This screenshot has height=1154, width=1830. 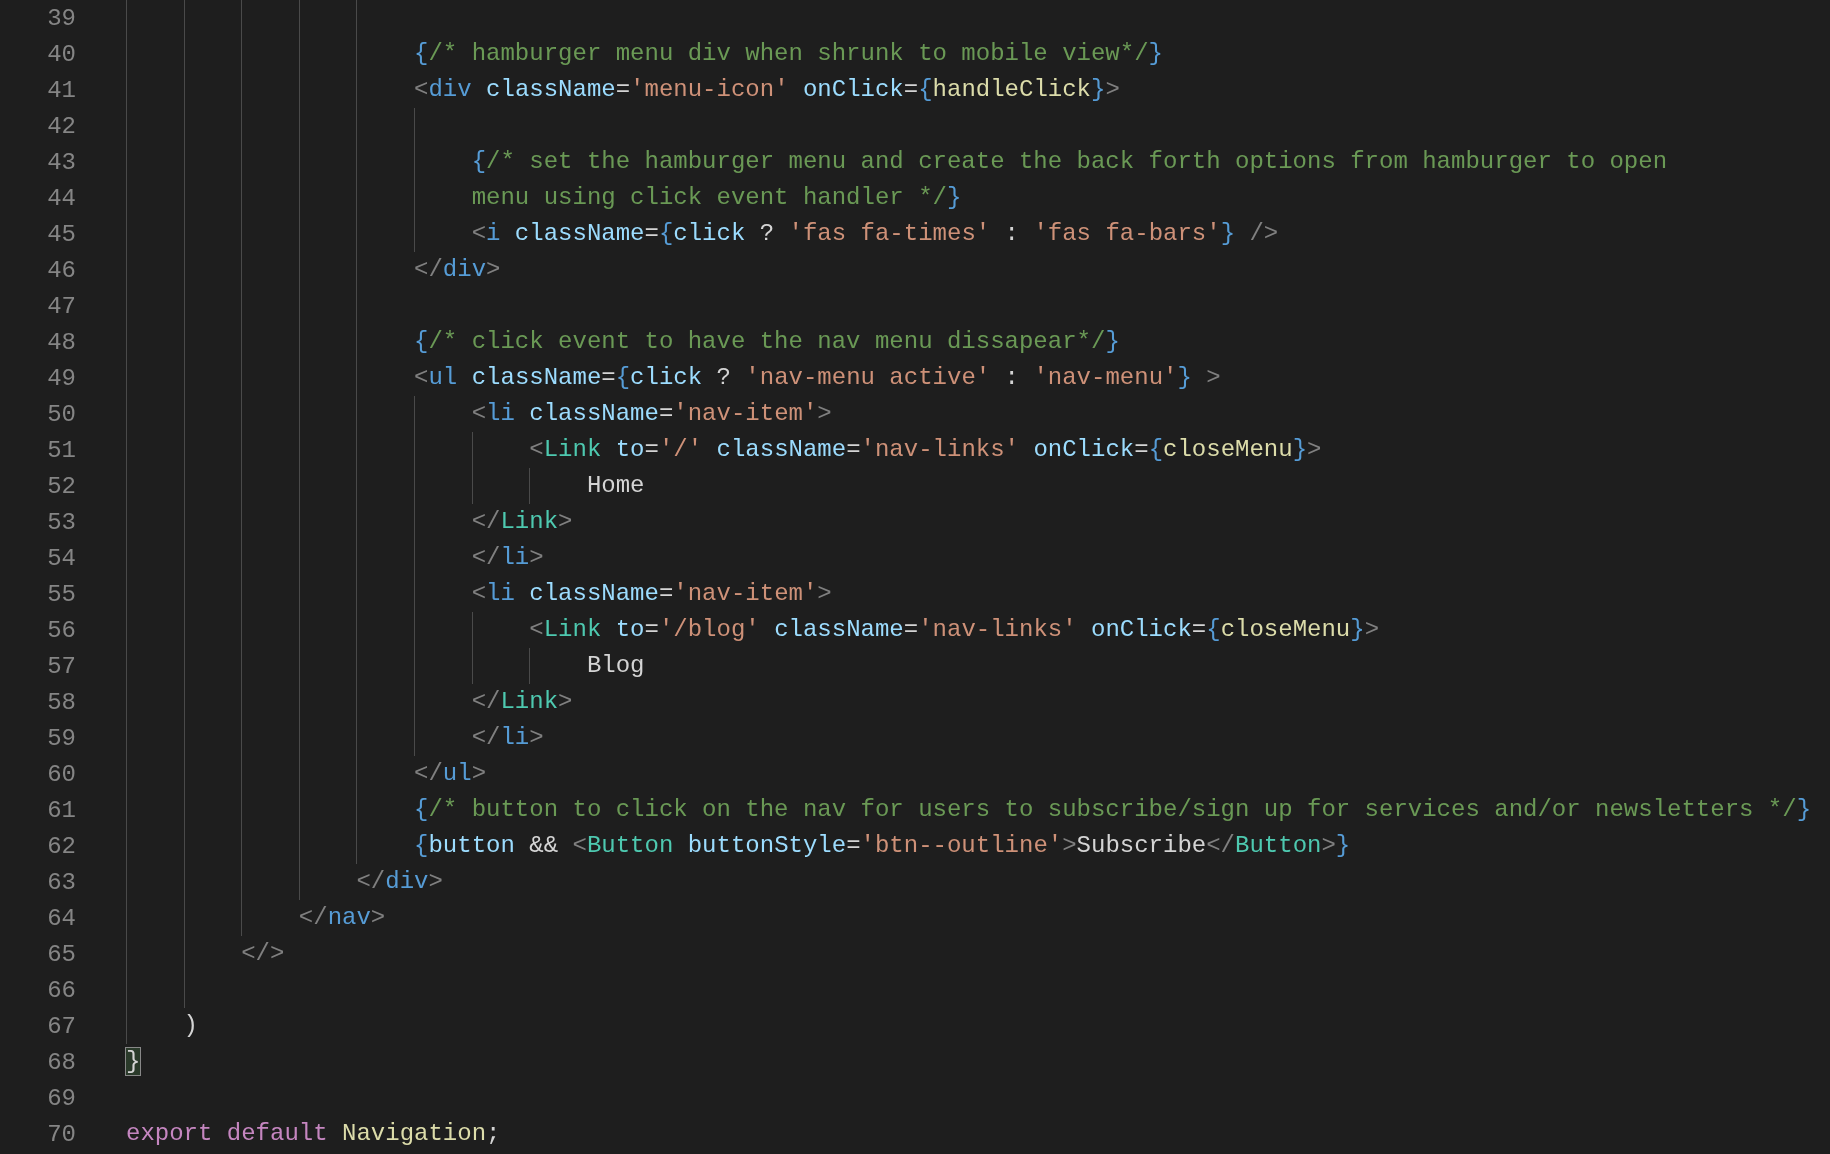 I want to click on line-number: 54, so click(x=61, y=558).